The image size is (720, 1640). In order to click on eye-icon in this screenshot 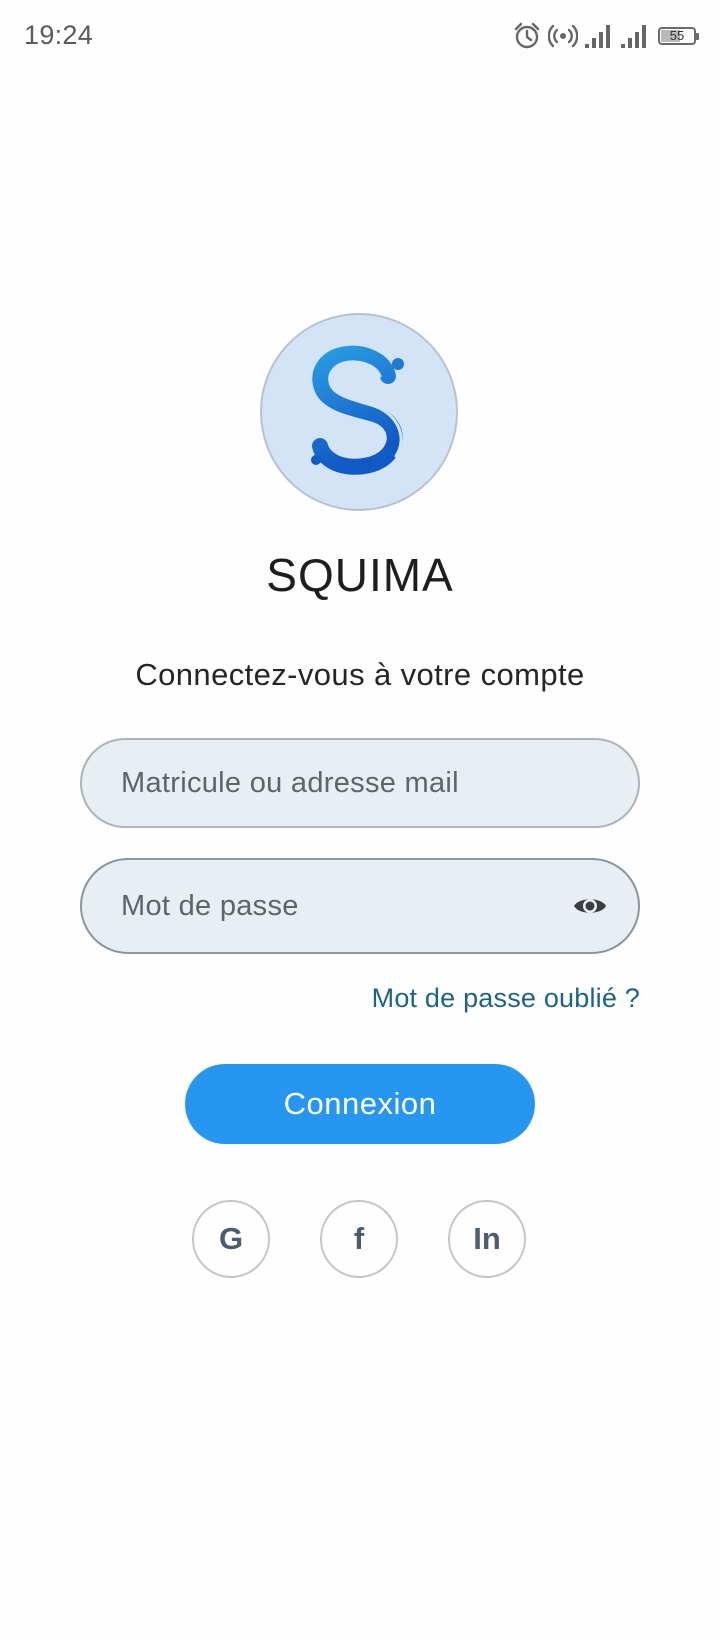, I will do `click(590, 906)`.